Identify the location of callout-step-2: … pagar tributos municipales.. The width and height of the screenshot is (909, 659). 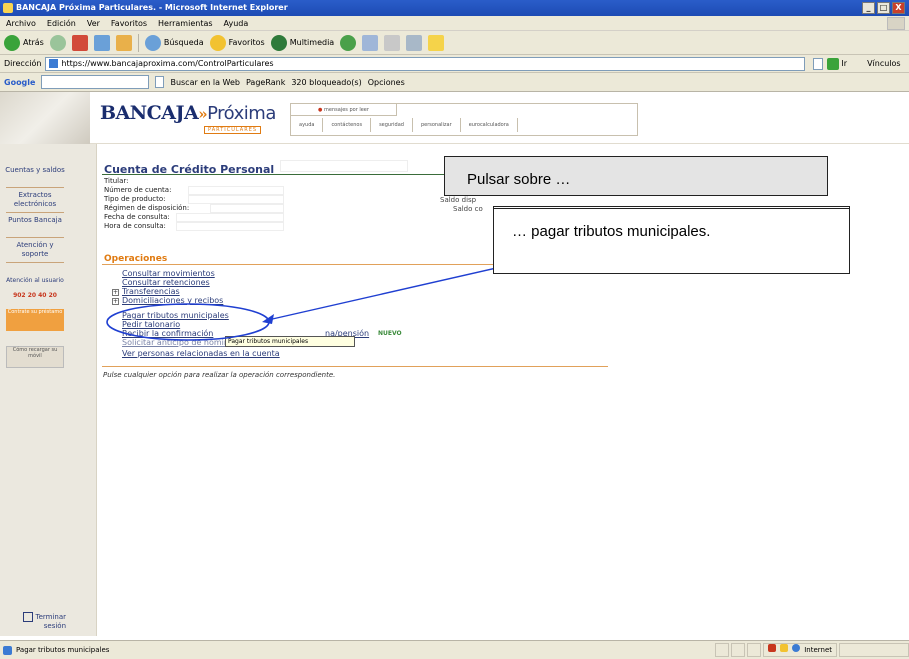
(671, 241).